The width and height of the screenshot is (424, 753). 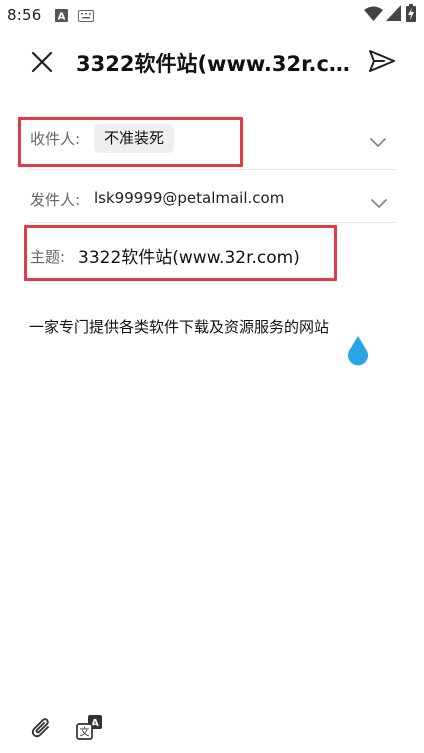 I want to click on svg-text: 文, so click(x=85, y=732).